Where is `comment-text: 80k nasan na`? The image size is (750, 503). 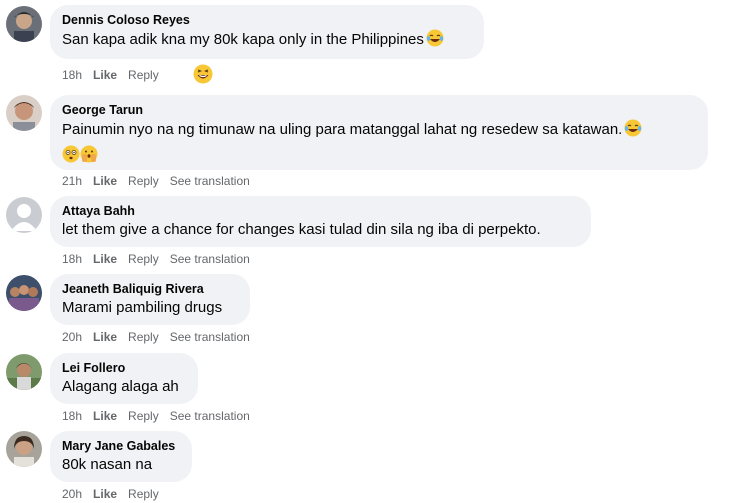 comment-text: 80k nasan na is located at coordinates (107, 464).